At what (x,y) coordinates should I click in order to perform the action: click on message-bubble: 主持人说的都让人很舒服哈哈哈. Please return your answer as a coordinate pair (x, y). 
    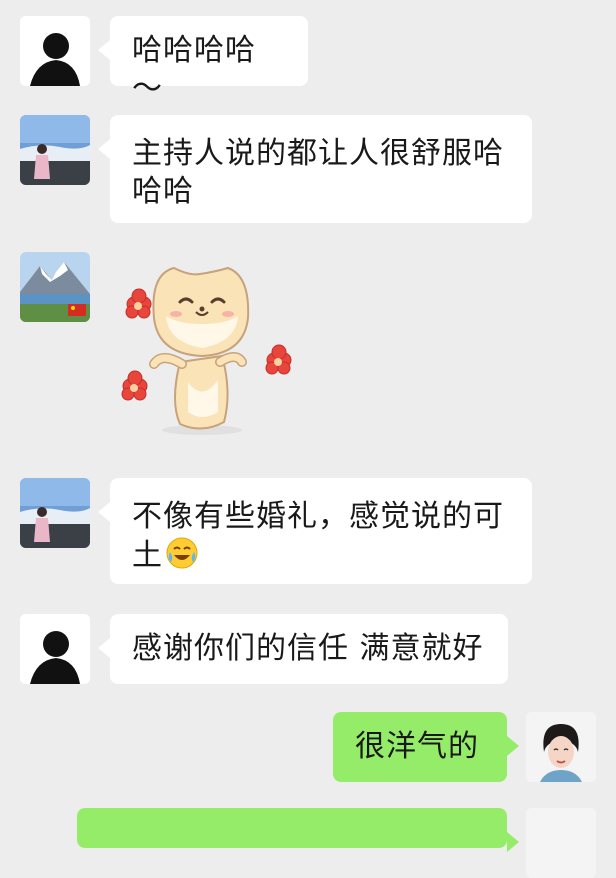
    Looking at the image, I should click on (315, 169).